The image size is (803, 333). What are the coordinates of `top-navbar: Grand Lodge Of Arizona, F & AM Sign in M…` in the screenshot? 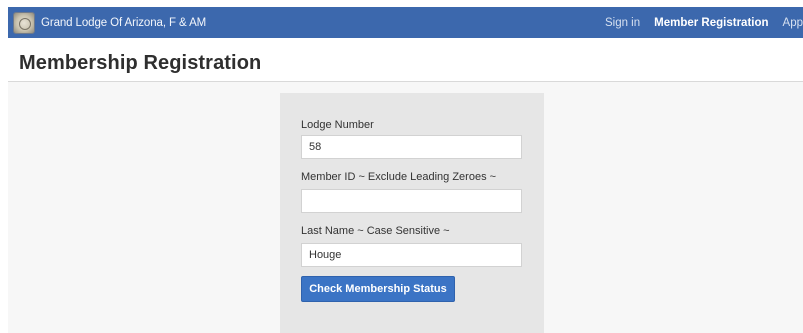 It's located at (405, 22).